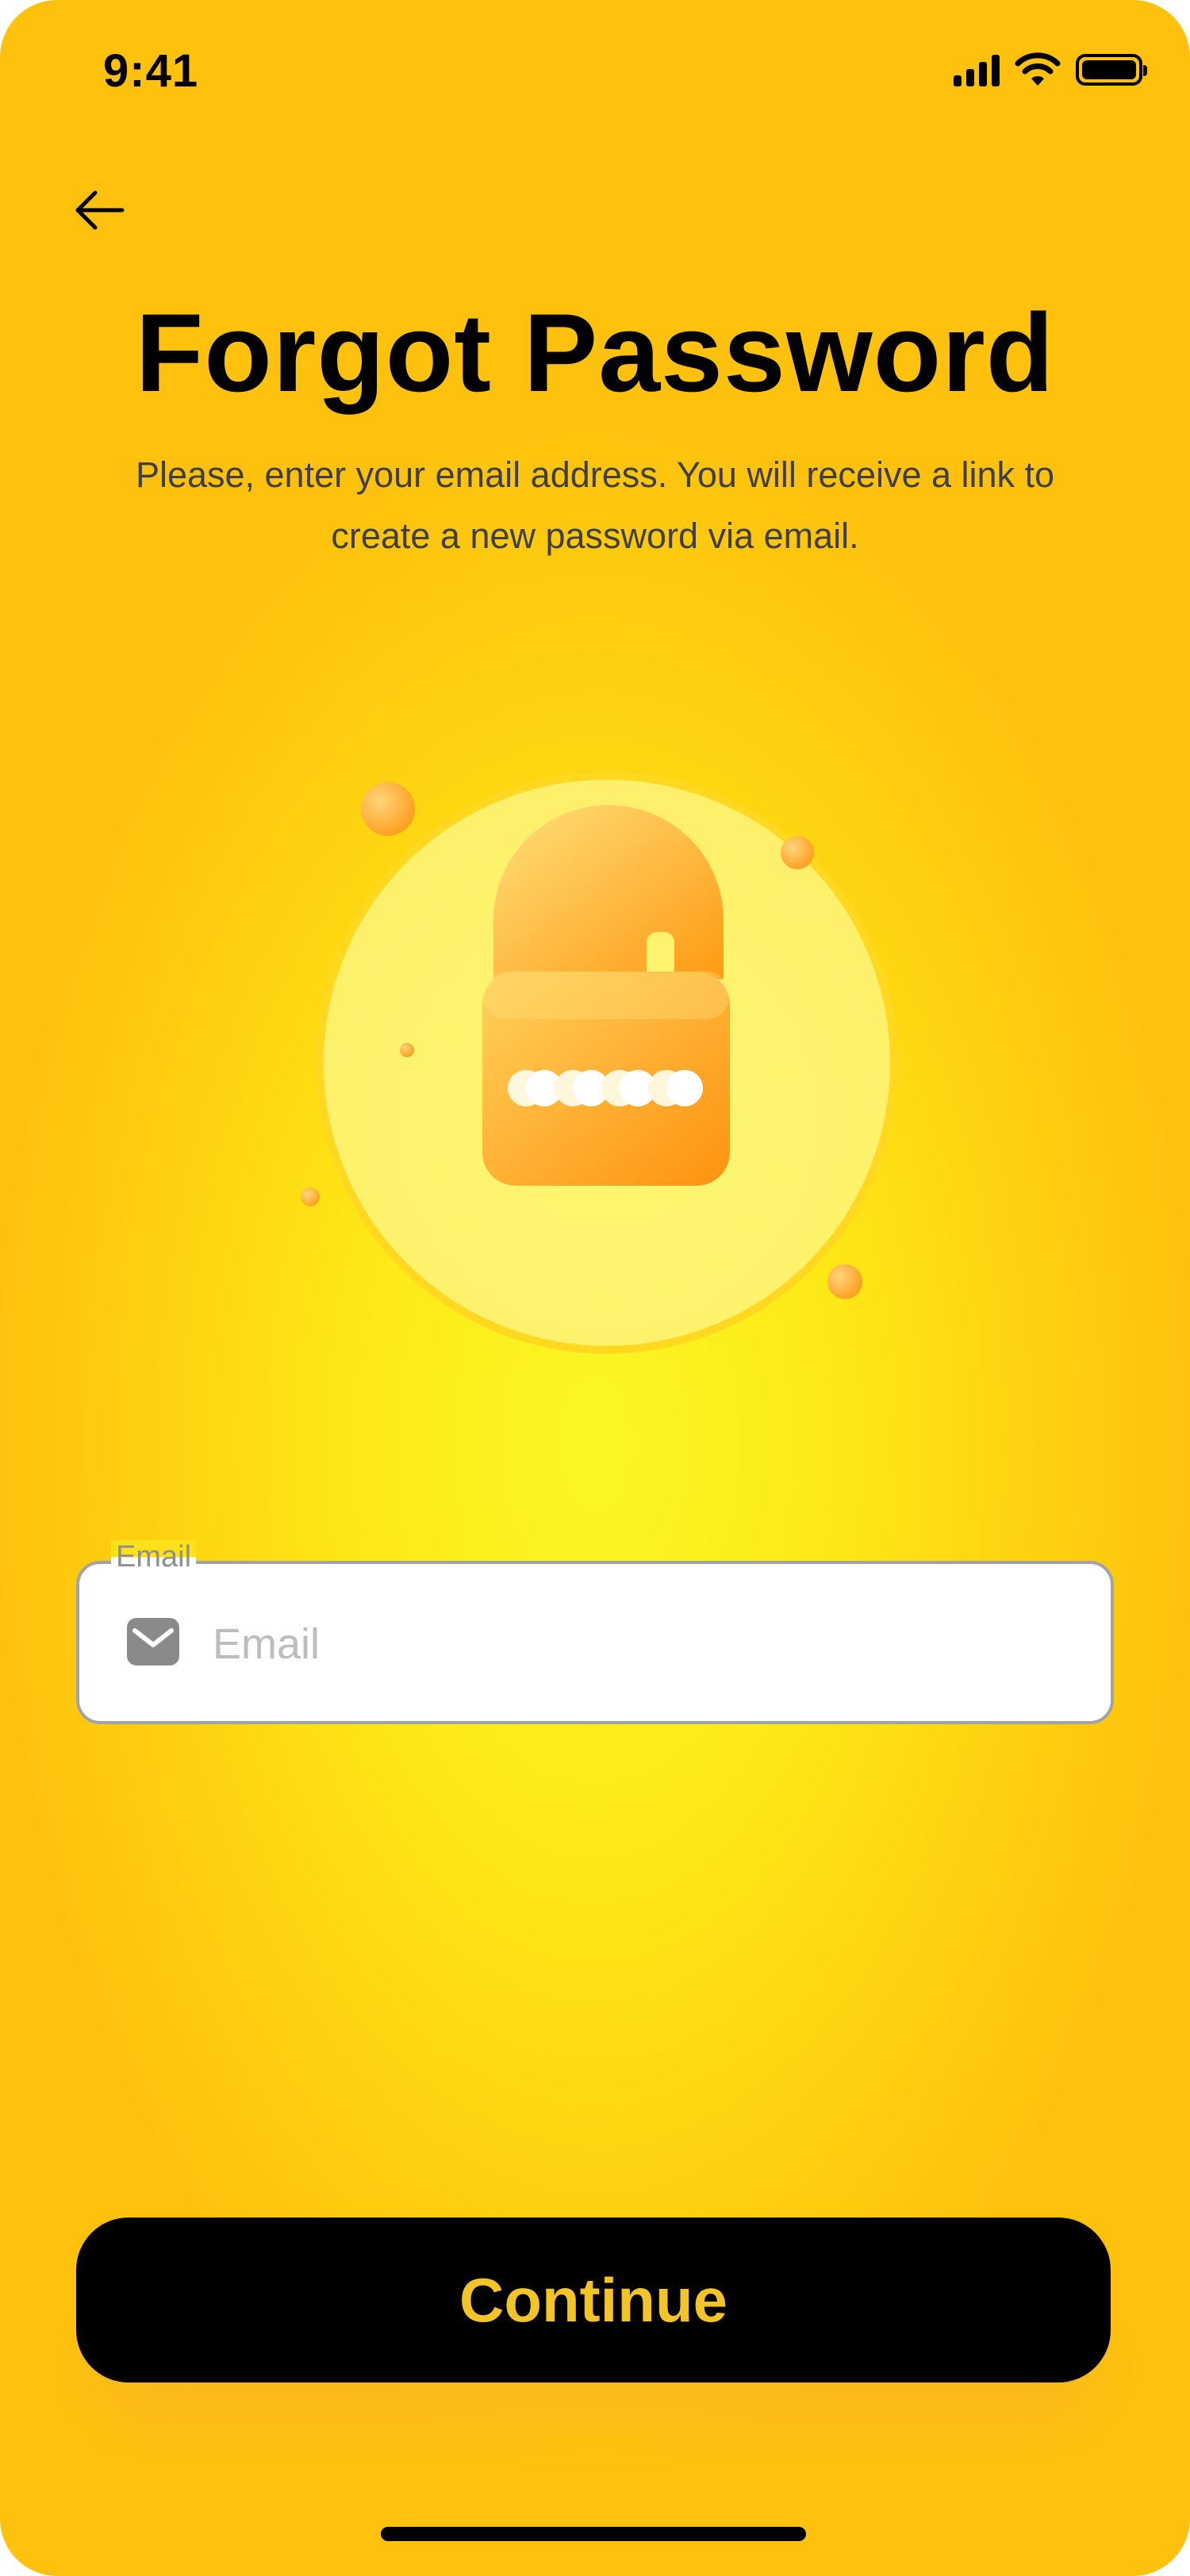  I want to click on status-time: 9:41, so click(151, 71).